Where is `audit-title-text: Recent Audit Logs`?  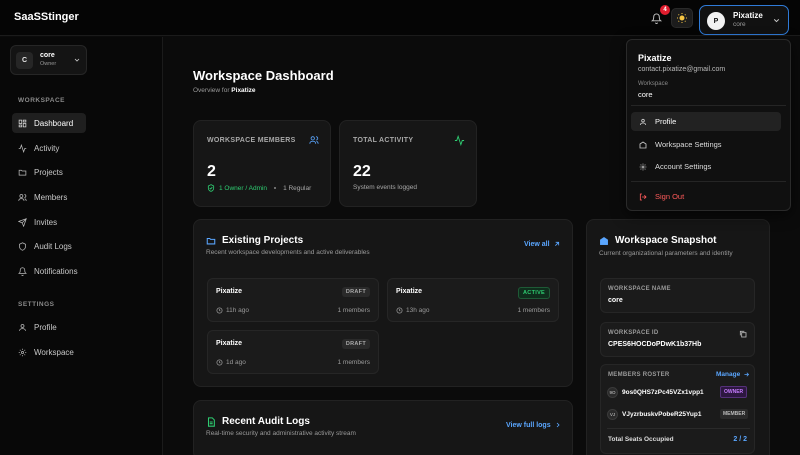
audit-title-text: Recent Audit Logs is located at coordinates (266, 421).